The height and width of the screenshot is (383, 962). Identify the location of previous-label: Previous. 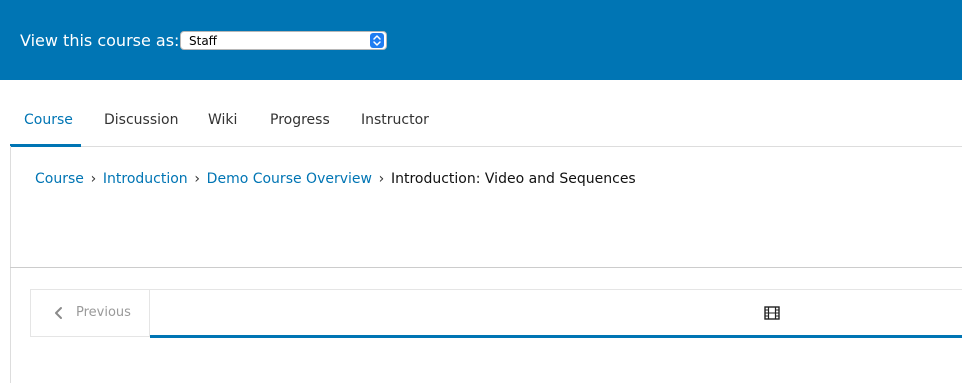
(103, 312).